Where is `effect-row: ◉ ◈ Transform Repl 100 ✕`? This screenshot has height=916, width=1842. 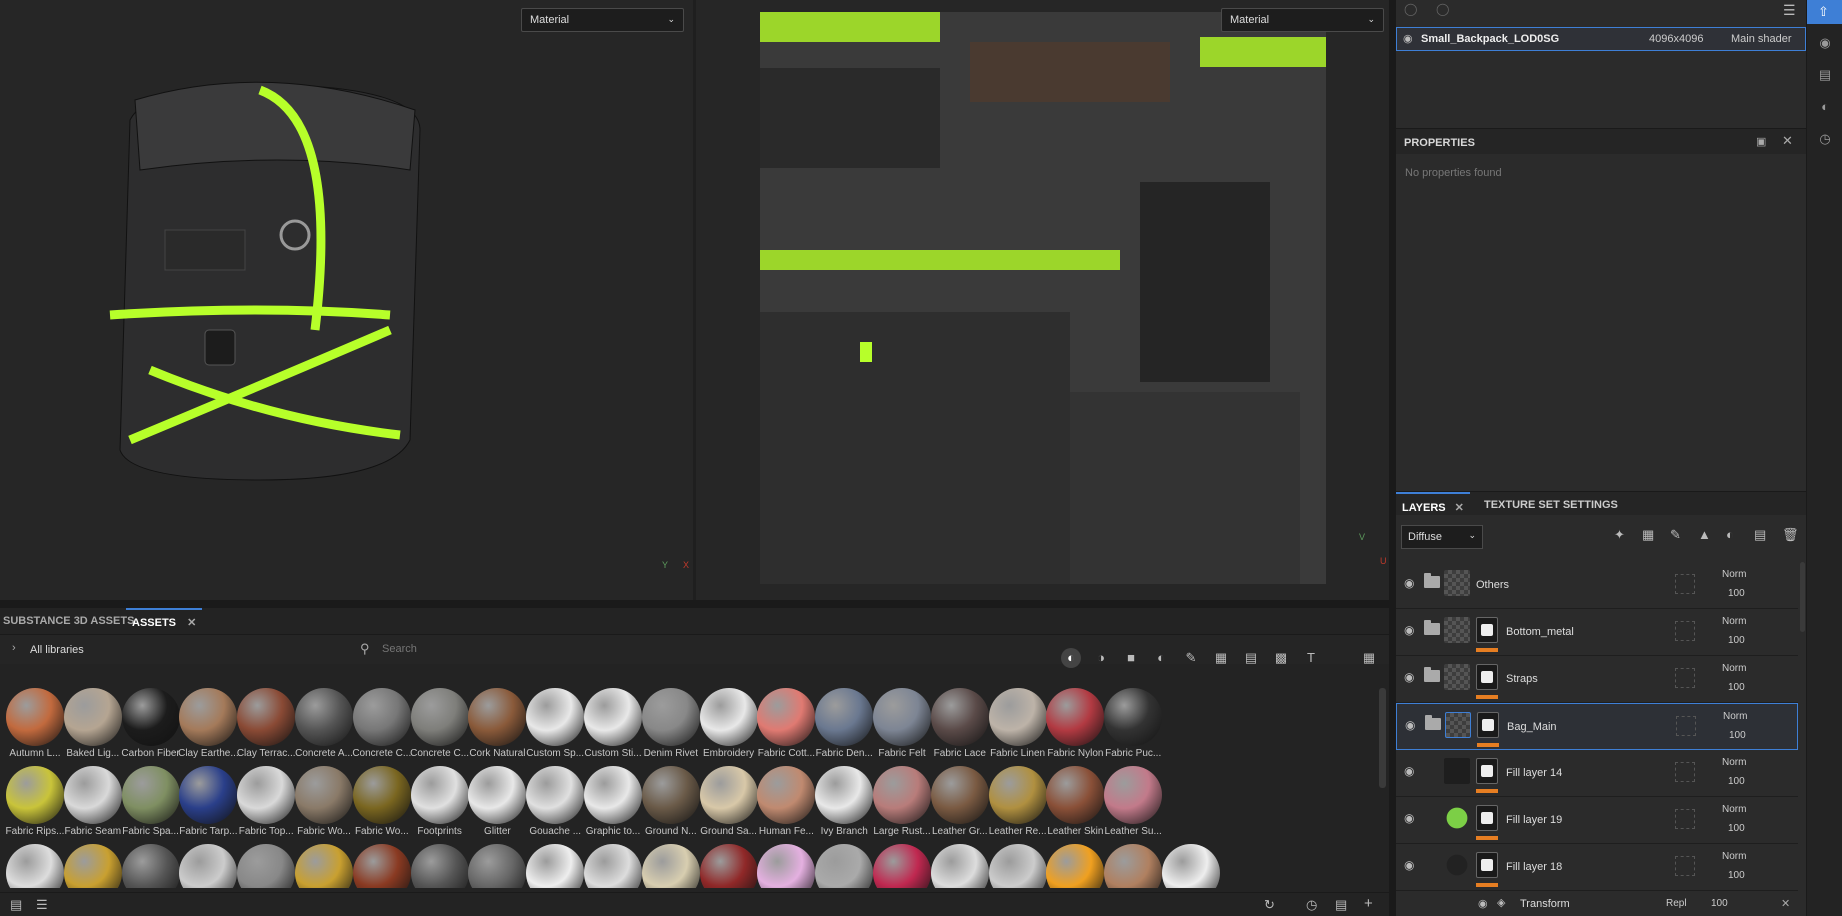
effect-row: ◉ ◈ Transform Repl 100 ✕ is located at coordinates (1597, 903).